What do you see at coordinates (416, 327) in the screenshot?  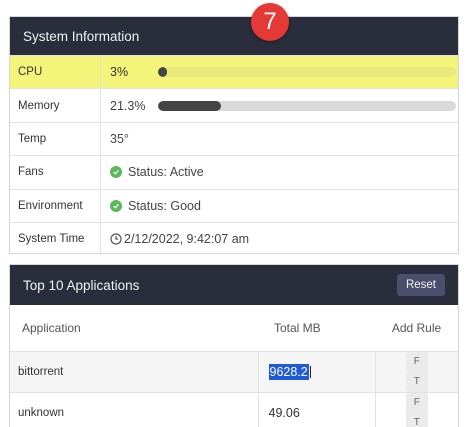 I see `column-header-add-rule: Add Rule` at bounding box center [416, 327].